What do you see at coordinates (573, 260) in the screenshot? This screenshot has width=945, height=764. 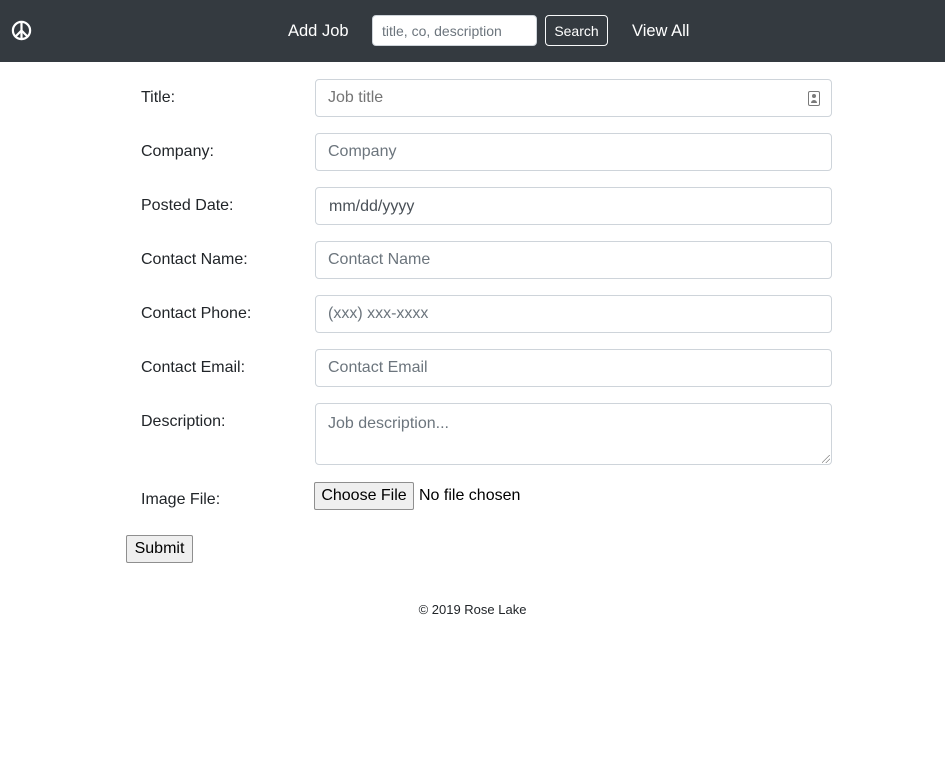 I see `contact-name-input` at bounding box center [573, 260].